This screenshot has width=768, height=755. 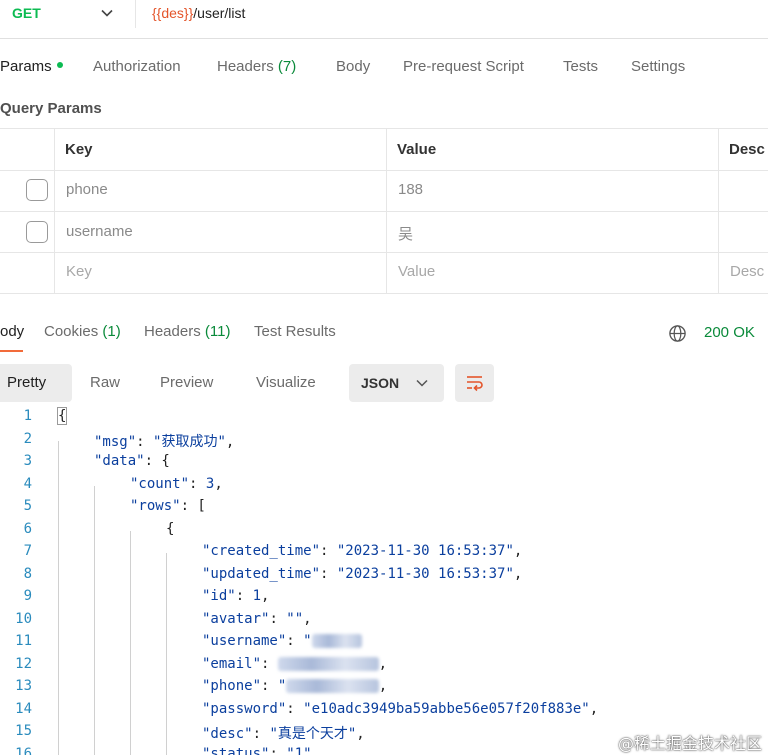 What do you see at coordinates (51, 108) in the screenshot?
I see `query-params-title: Query Params` at bounding box center [51, 108].